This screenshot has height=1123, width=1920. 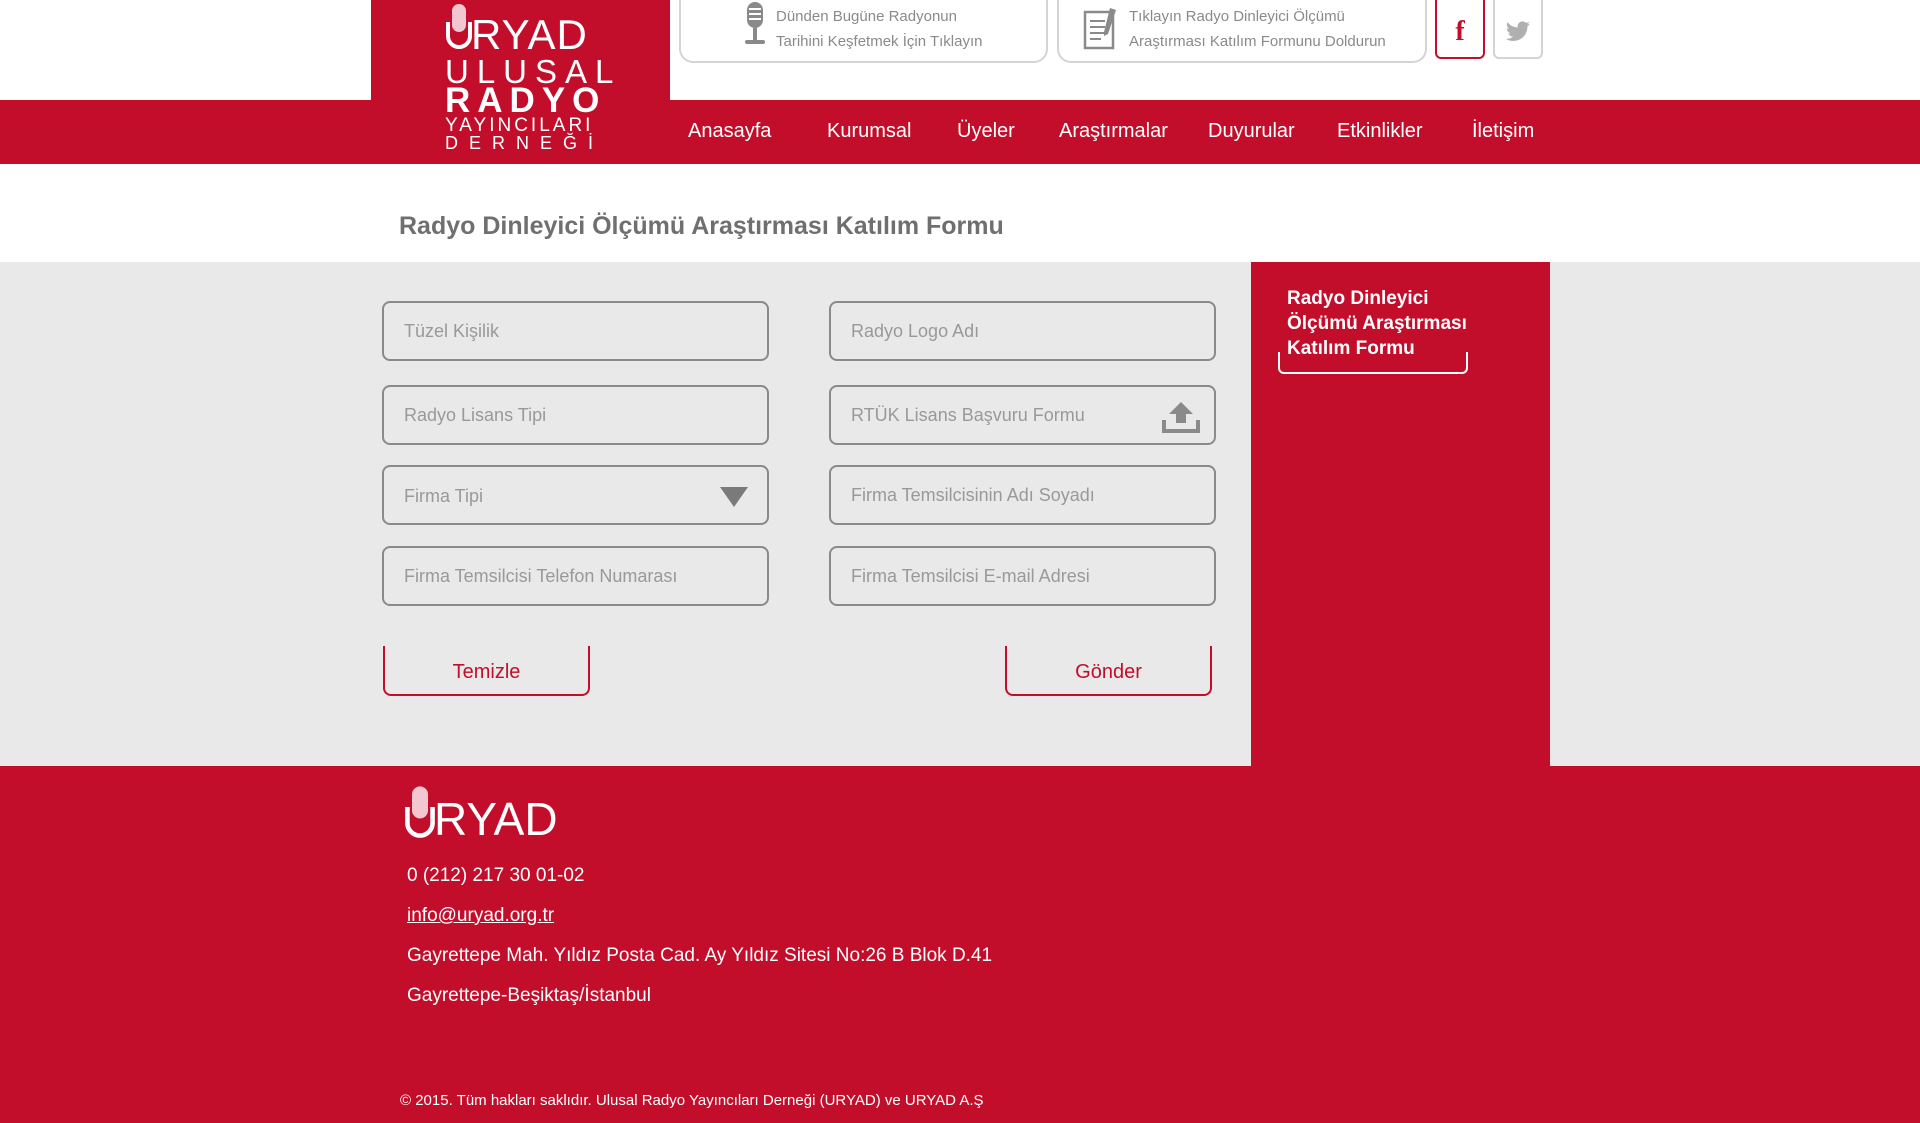 What do you see at coordinates (1251, 131) in the screenshot?
I see `nav-duyurular: Duyurular` at bounding box center [1251, 131].